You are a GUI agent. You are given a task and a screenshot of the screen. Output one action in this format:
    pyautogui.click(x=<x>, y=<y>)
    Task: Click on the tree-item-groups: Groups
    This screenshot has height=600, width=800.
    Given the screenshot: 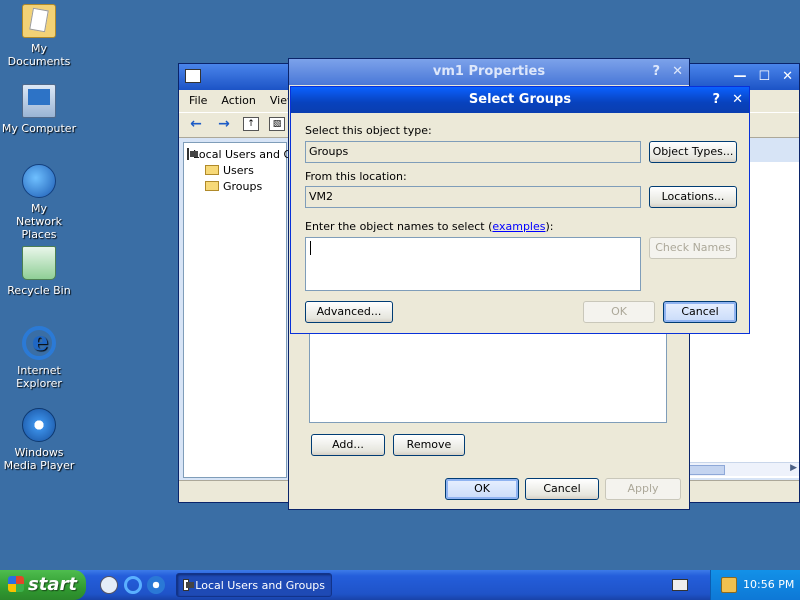 What is the action you would take?
    pyautogui.click(x=235, y=186)
    